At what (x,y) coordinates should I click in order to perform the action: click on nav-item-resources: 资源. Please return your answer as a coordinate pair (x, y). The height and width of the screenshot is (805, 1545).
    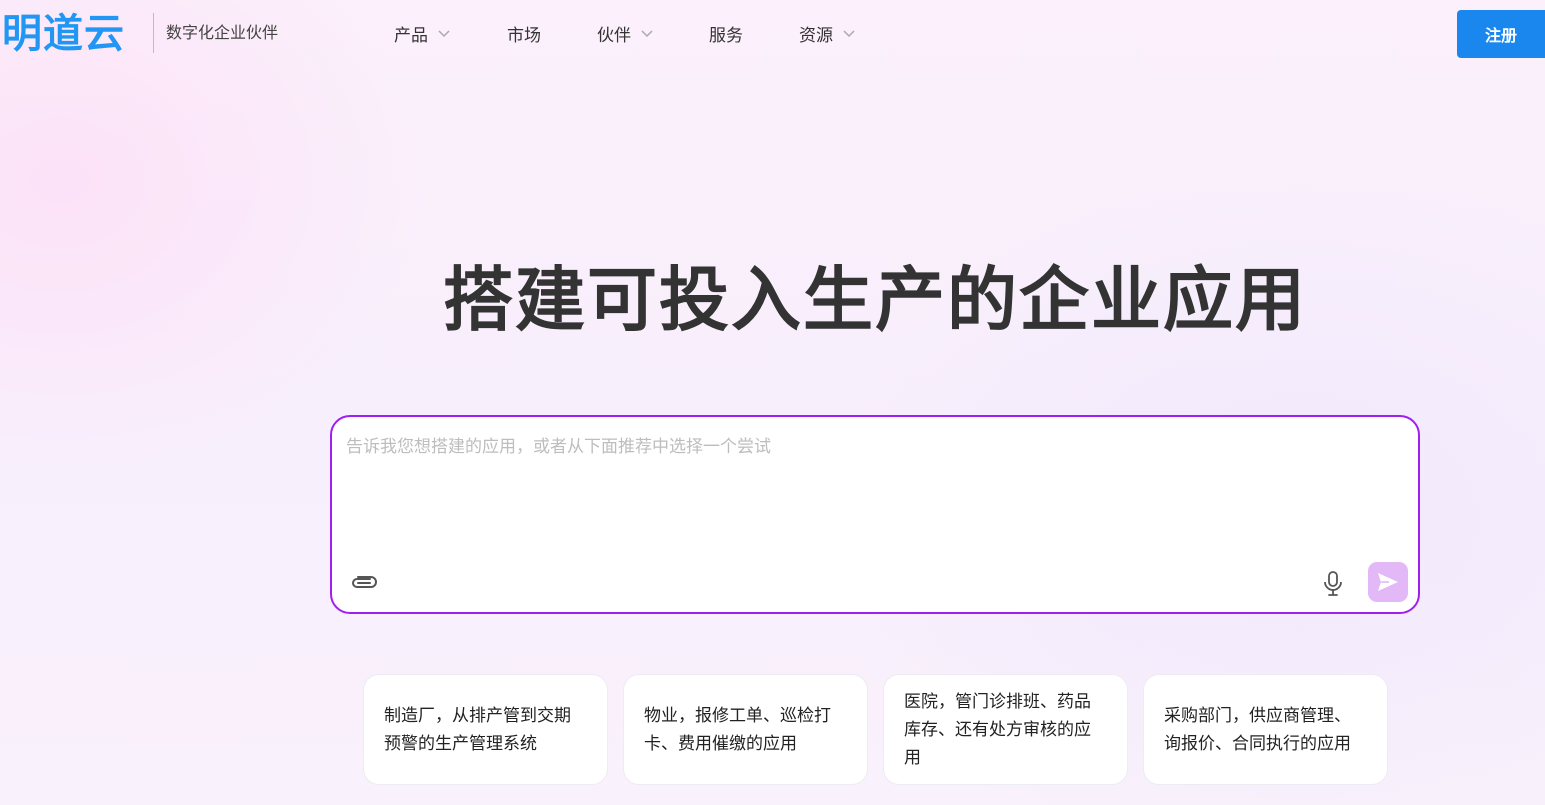
    Looking at the image, I should click on (827, 33).